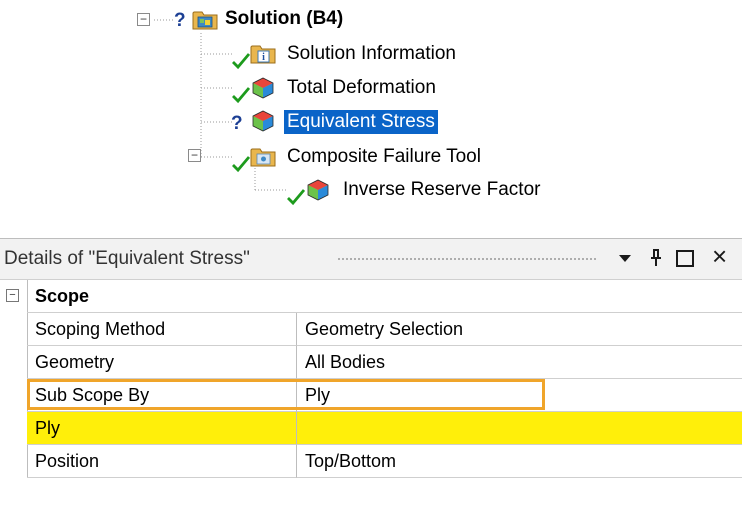  I want to click on tree-node-composite-failure-tool: Composite Failure Tool, so click(384, 157).